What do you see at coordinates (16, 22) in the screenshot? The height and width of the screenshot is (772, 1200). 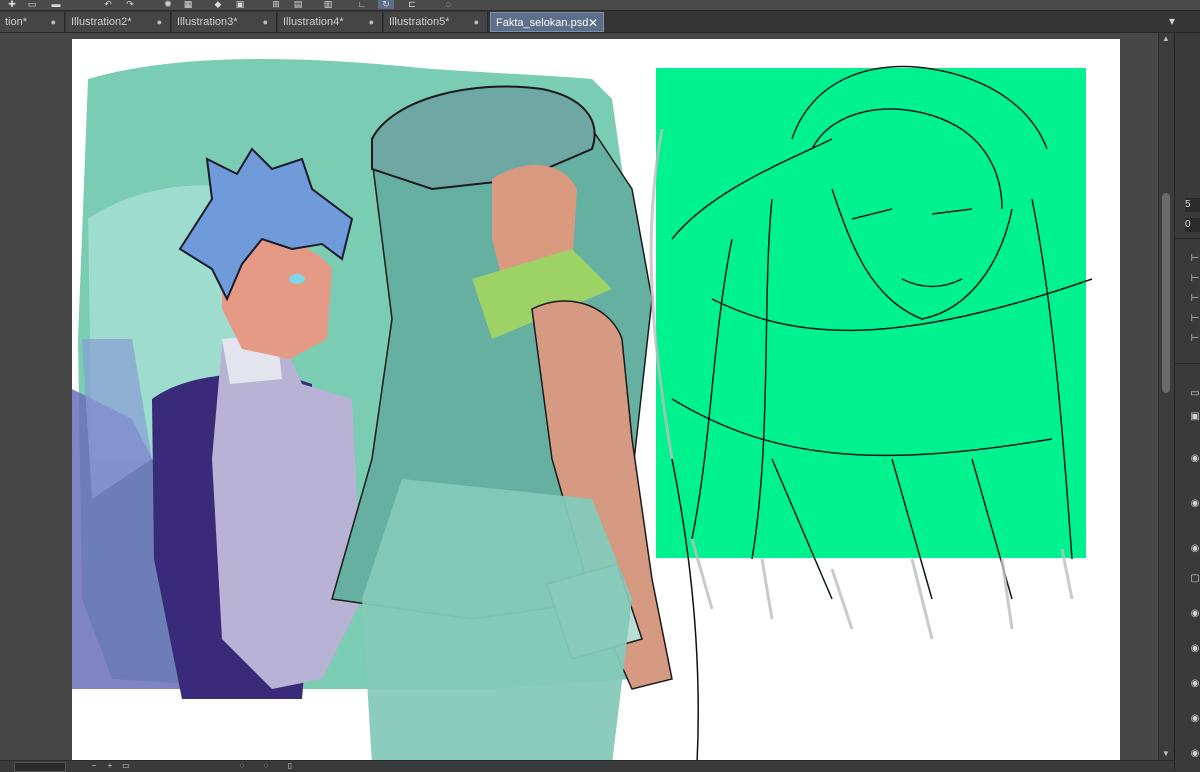 I see `tab-label: tion*` at bounding box center [16, 22].